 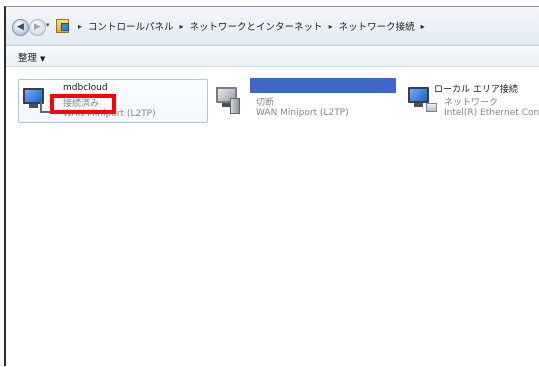 I want to click on connection-item-local-area: ローカル エリア接続 ネットワーク Intel(R) Ethernet Conn, so click(x=471, y=100).